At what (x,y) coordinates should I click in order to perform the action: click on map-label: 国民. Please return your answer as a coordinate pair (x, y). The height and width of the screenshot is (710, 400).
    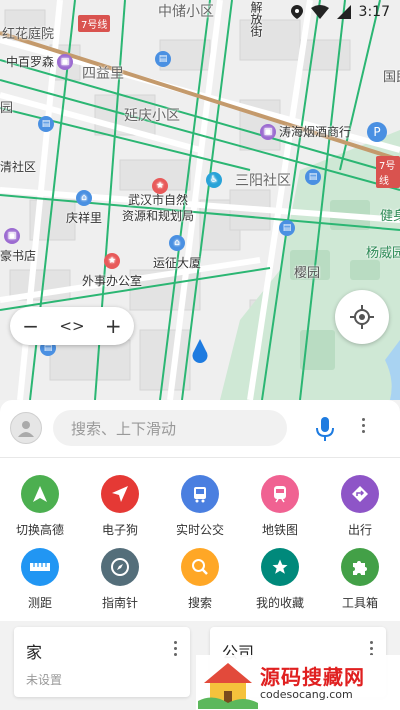
    Looking at the image, I should click on (391, 77).